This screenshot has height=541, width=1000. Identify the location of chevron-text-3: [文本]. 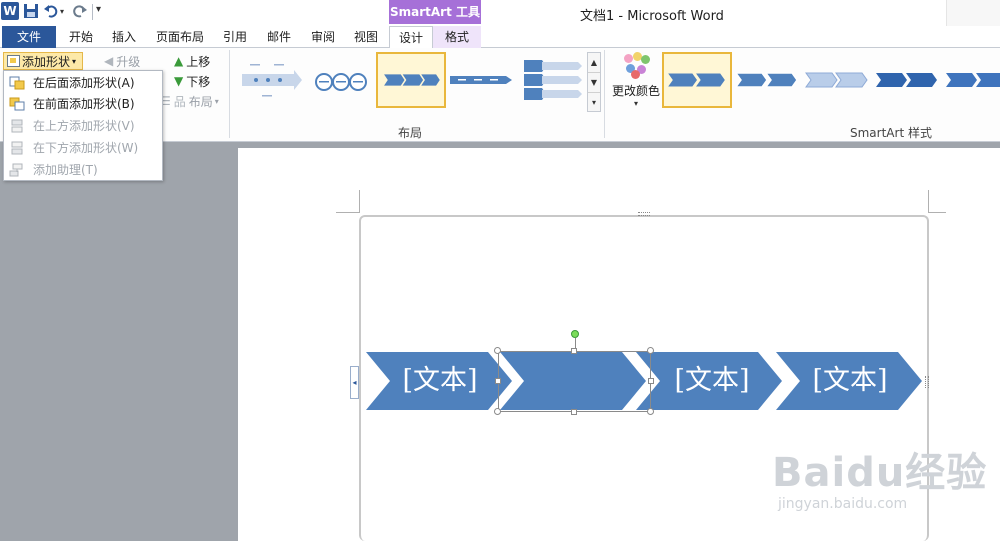
(712, 381).